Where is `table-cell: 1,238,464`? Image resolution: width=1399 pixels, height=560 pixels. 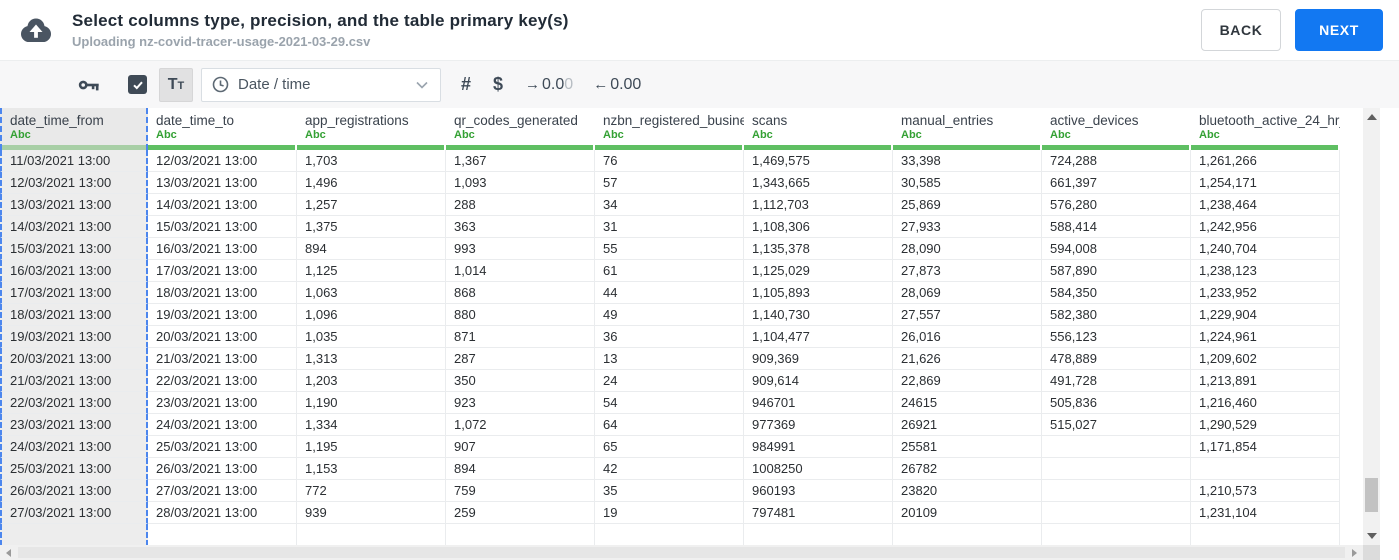
table-cell: 1,238,464 is located at coordinates (1265, 205).